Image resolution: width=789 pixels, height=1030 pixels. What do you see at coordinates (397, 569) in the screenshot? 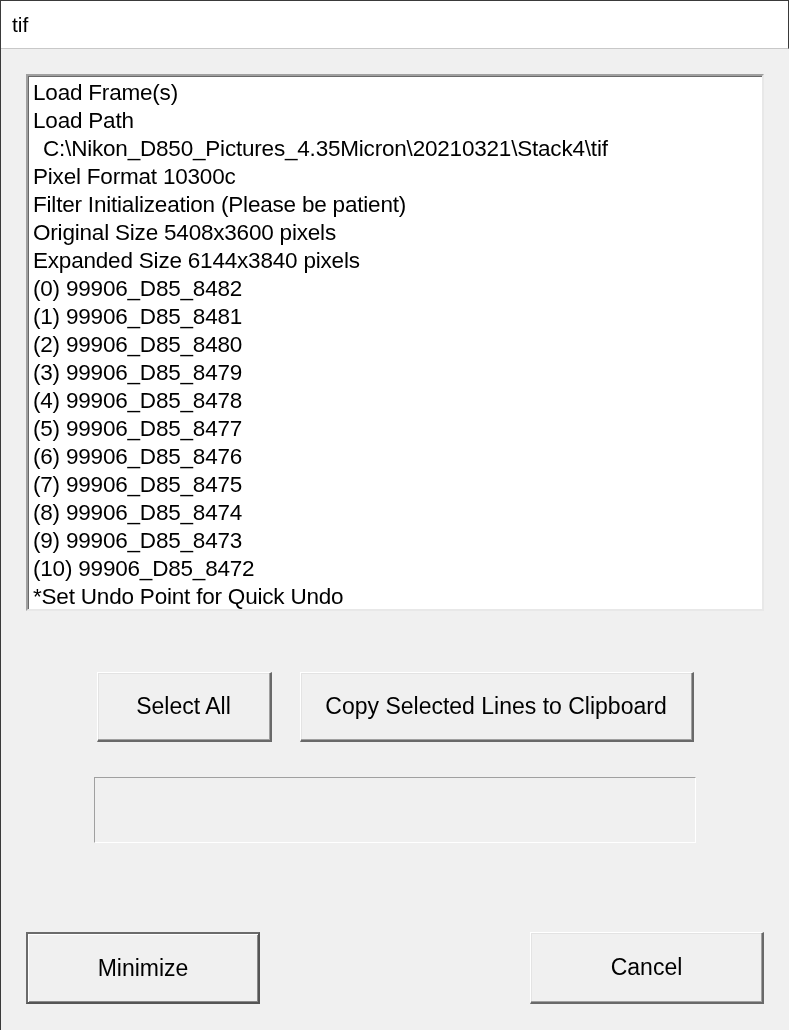
I see `log-line: (10) 99906_D85_8472` at bounding box center [397, 569].